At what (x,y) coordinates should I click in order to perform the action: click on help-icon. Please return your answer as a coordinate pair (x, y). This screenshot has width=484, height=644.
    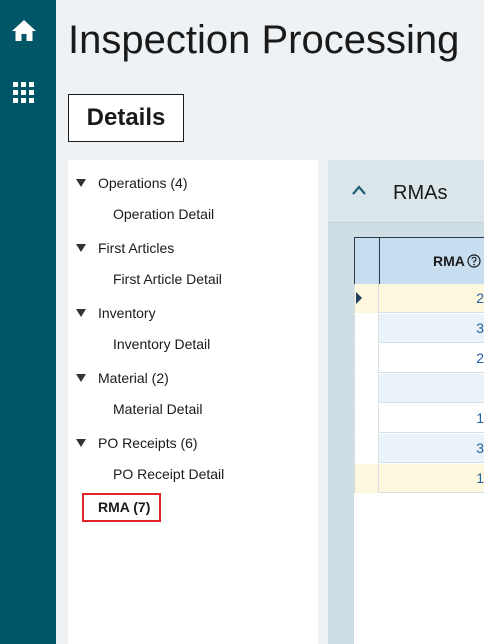
    Looking at the image, I should click on (474, 261).